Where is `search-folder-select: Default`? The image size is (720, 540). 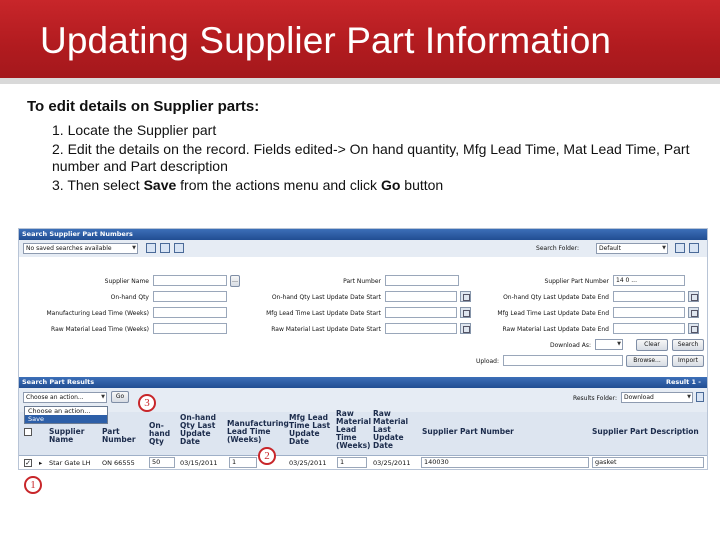
search-folder-select: Default is located at coordinates (632, 248).